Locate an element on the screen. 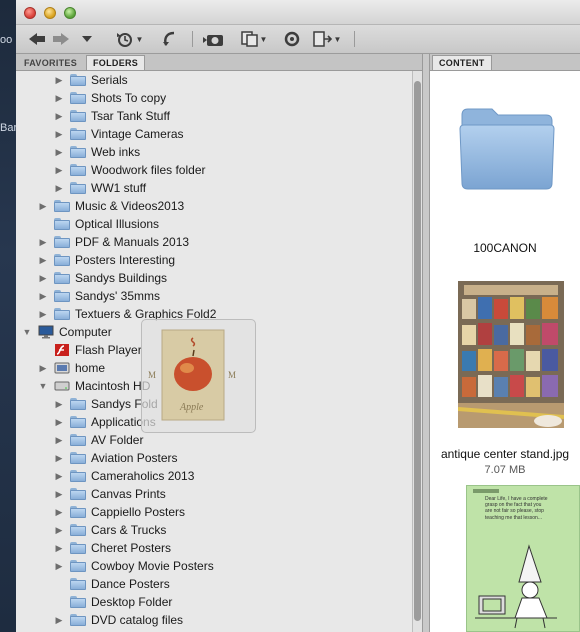 This screenshot has width=580, height=632. tree-row: Flash Player is located at coordinates (90, 350).